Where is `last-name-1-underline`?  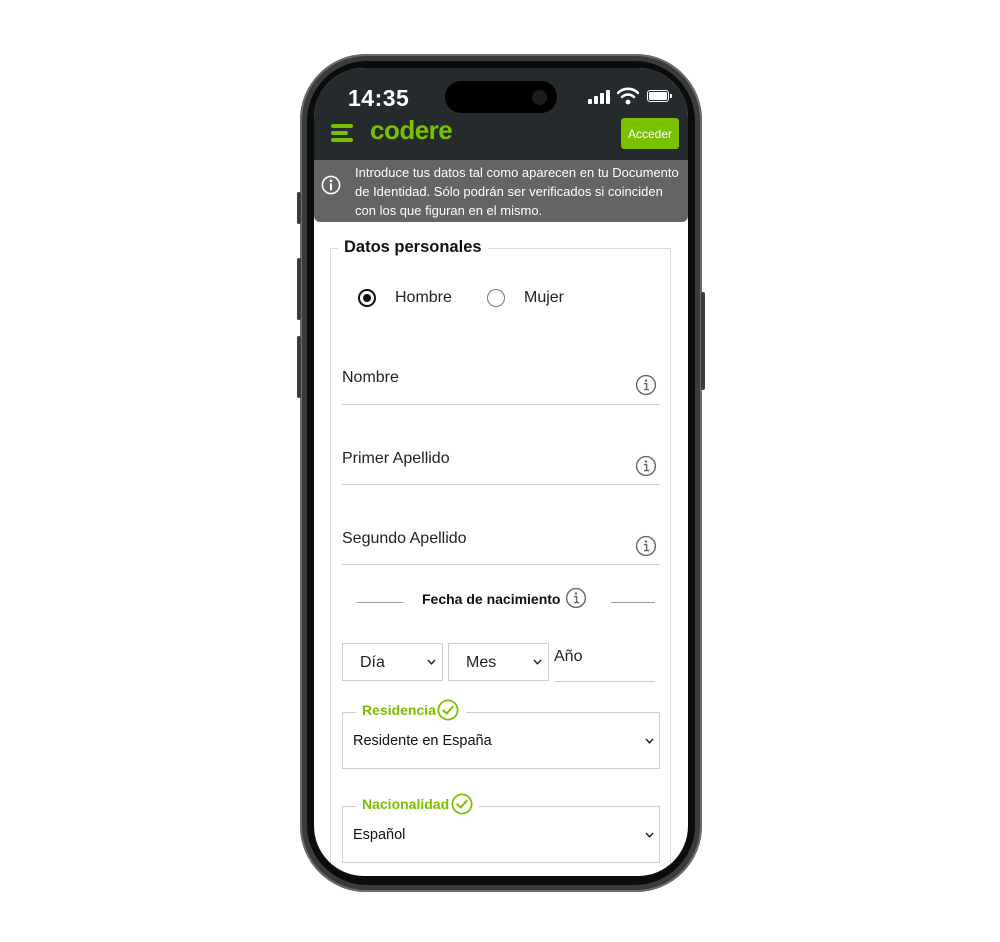
last-name-1-underline is located at coordinates (501, 484).